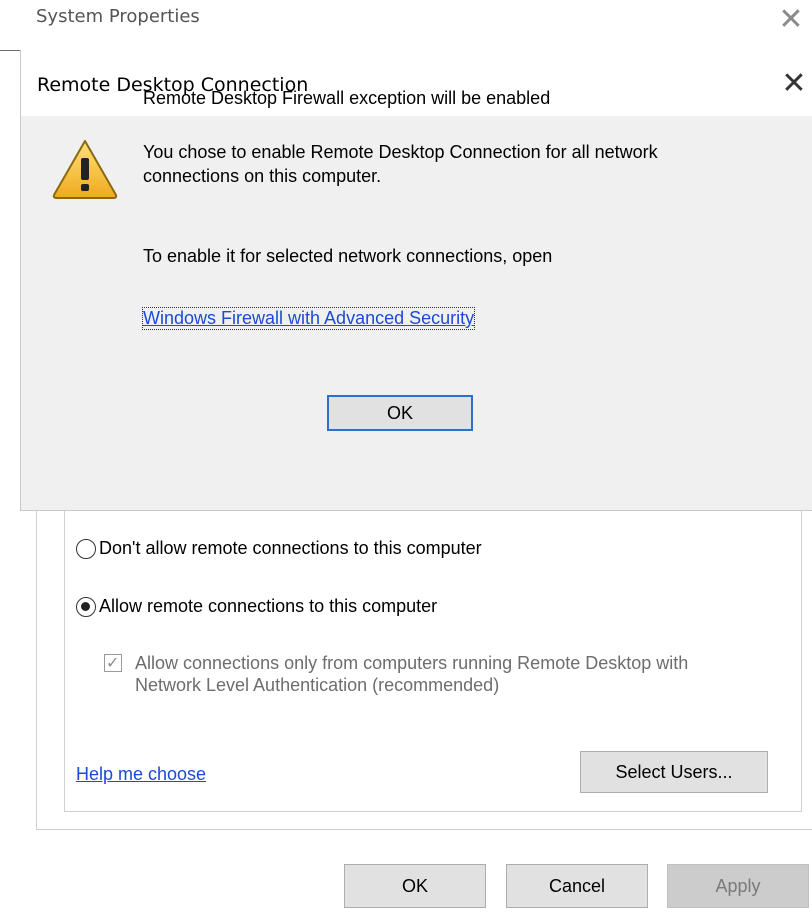  I want to click on system-properties-title: System Properties, so click(118, 16).